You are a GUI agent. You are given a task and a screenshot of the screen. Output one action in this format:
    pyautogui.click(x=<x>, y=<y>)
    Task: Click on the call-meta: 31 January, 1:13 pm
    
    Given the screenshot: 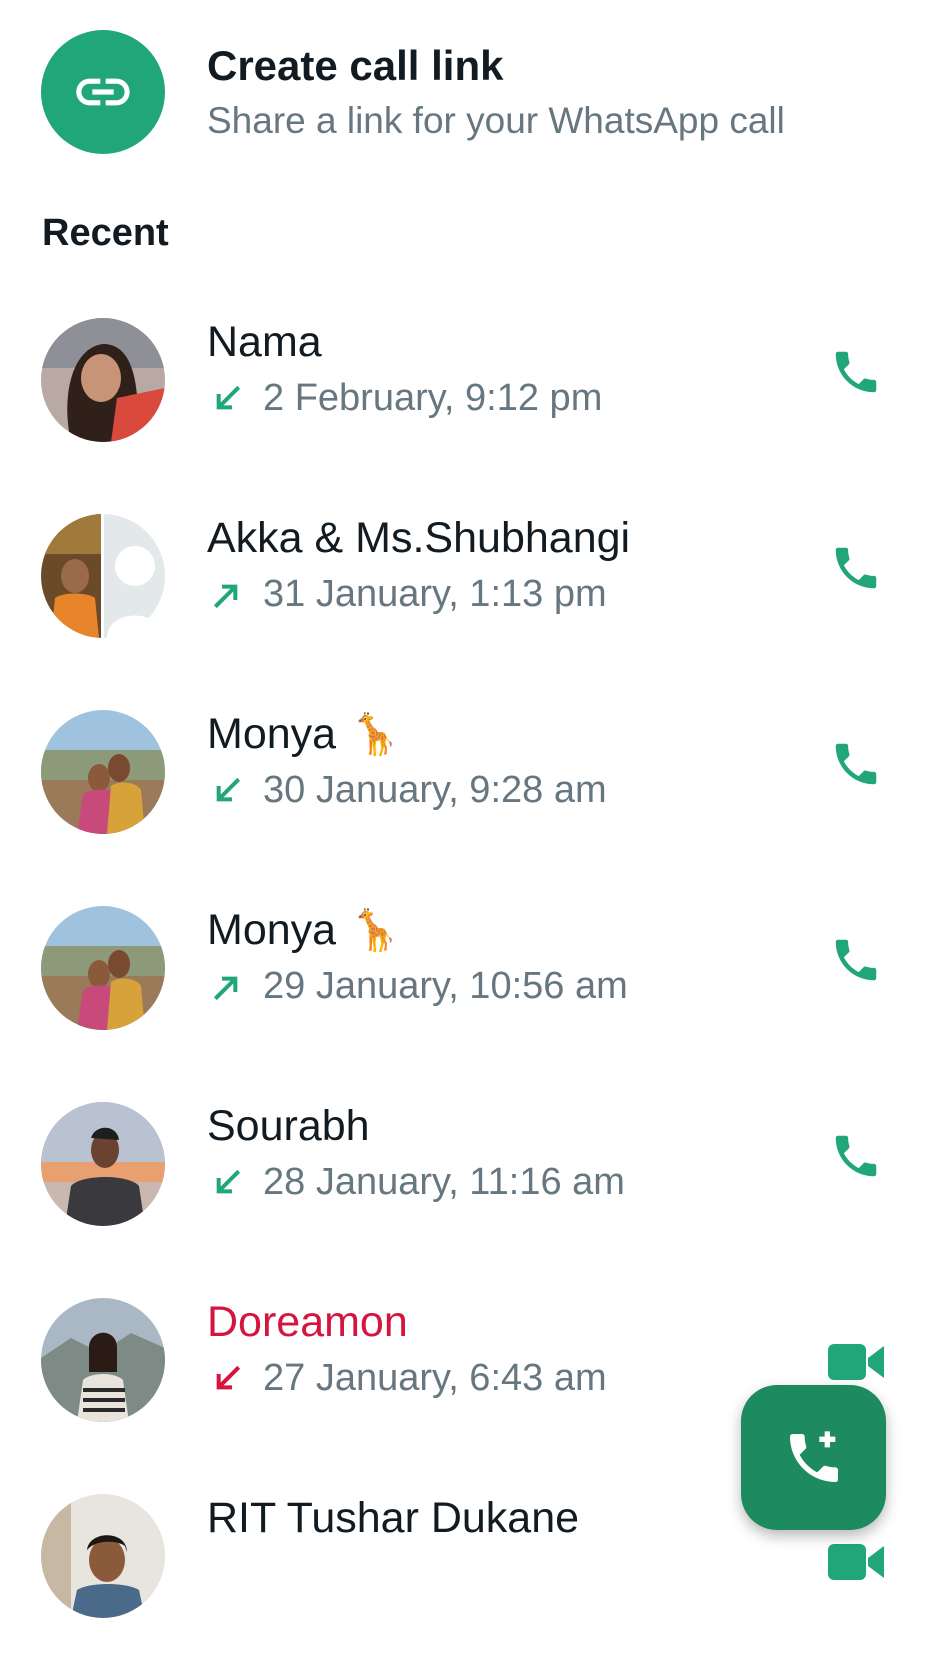 What is the action you would take?
    pyautogui.click(x=407, y=594)
    